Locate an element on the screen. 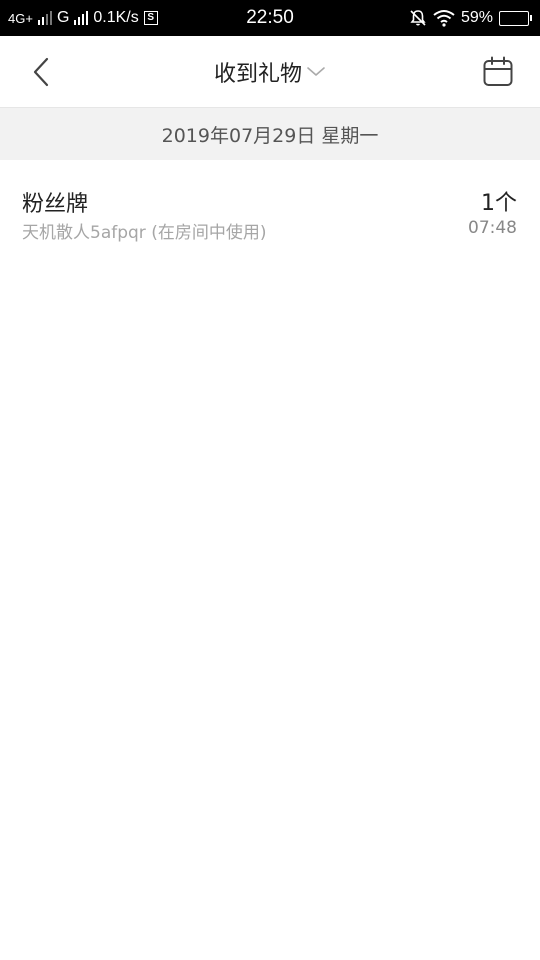 The image size is (540, 960). gift-count: 1个 is located at coordinates (499, 203).